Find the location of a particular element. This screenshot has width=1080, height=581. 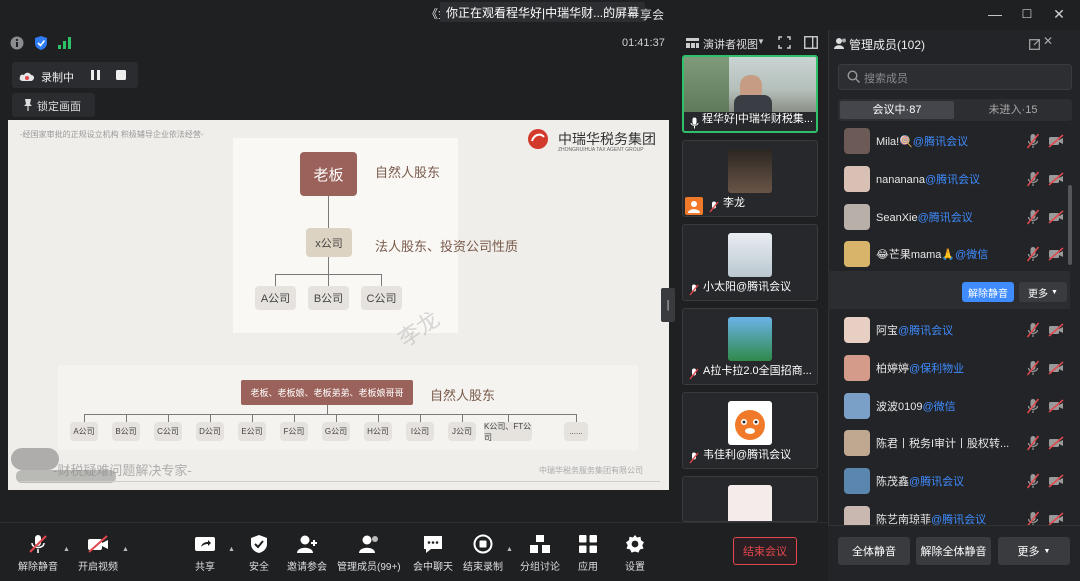

row-company-0: A公司 is located at coordinates (84, 431).